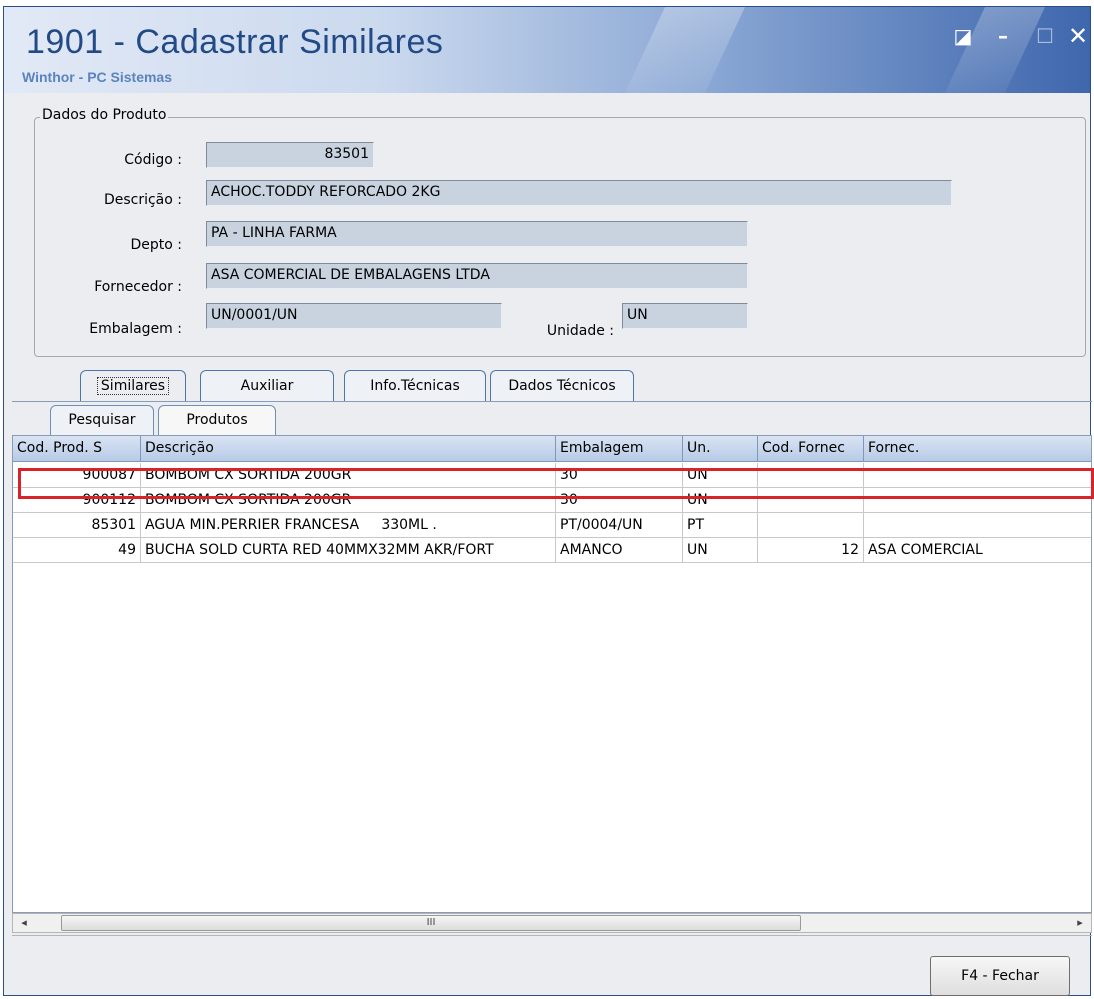 The width and height of the screenshot is (1094, 999). Describe the element at coordinates (102, 420) in the screenshot. I see `tab-pesquisar: Pesquisar` at that location.